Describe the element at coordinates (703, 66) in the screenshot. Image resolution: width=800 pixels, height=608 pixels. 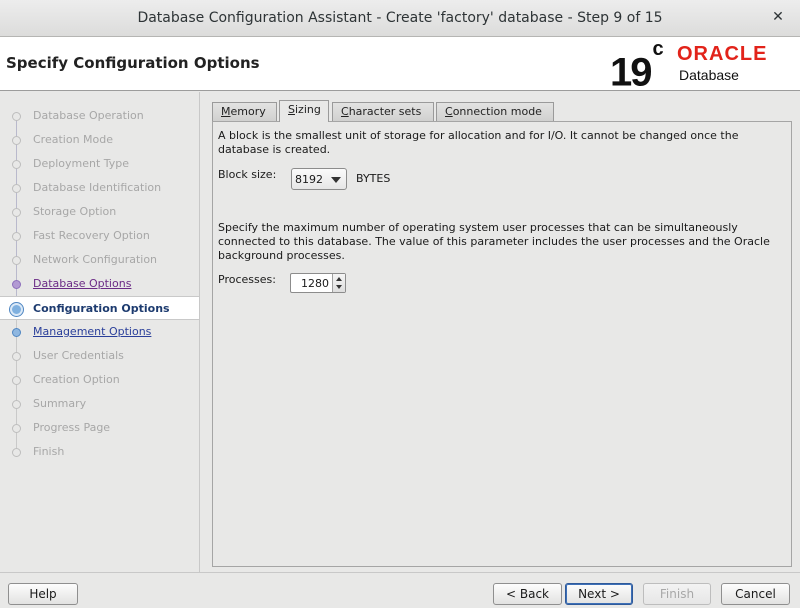
I see `oracle-logo: 19c ORACLE Database` at that location.